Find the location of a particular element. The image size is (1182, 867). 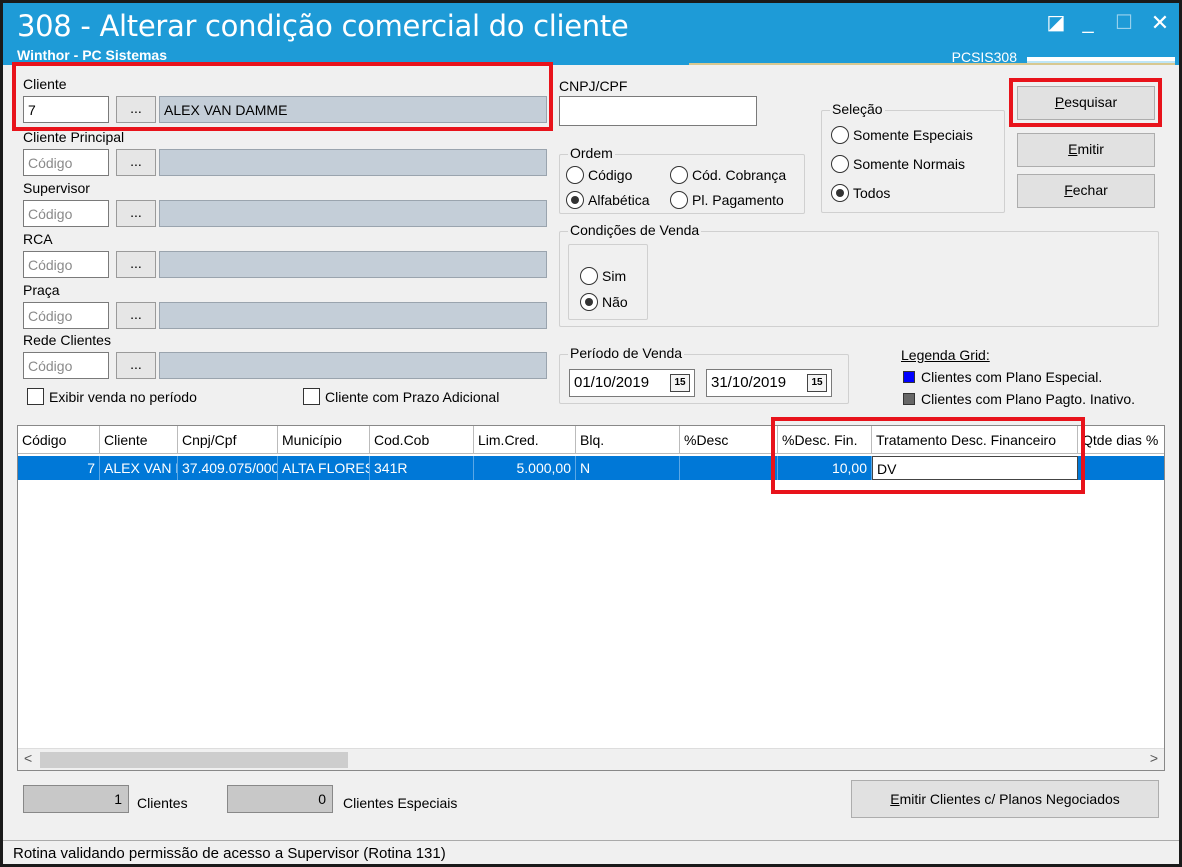

cliente-principal-label: Cliente Principal is located at coordinates (74, 137).